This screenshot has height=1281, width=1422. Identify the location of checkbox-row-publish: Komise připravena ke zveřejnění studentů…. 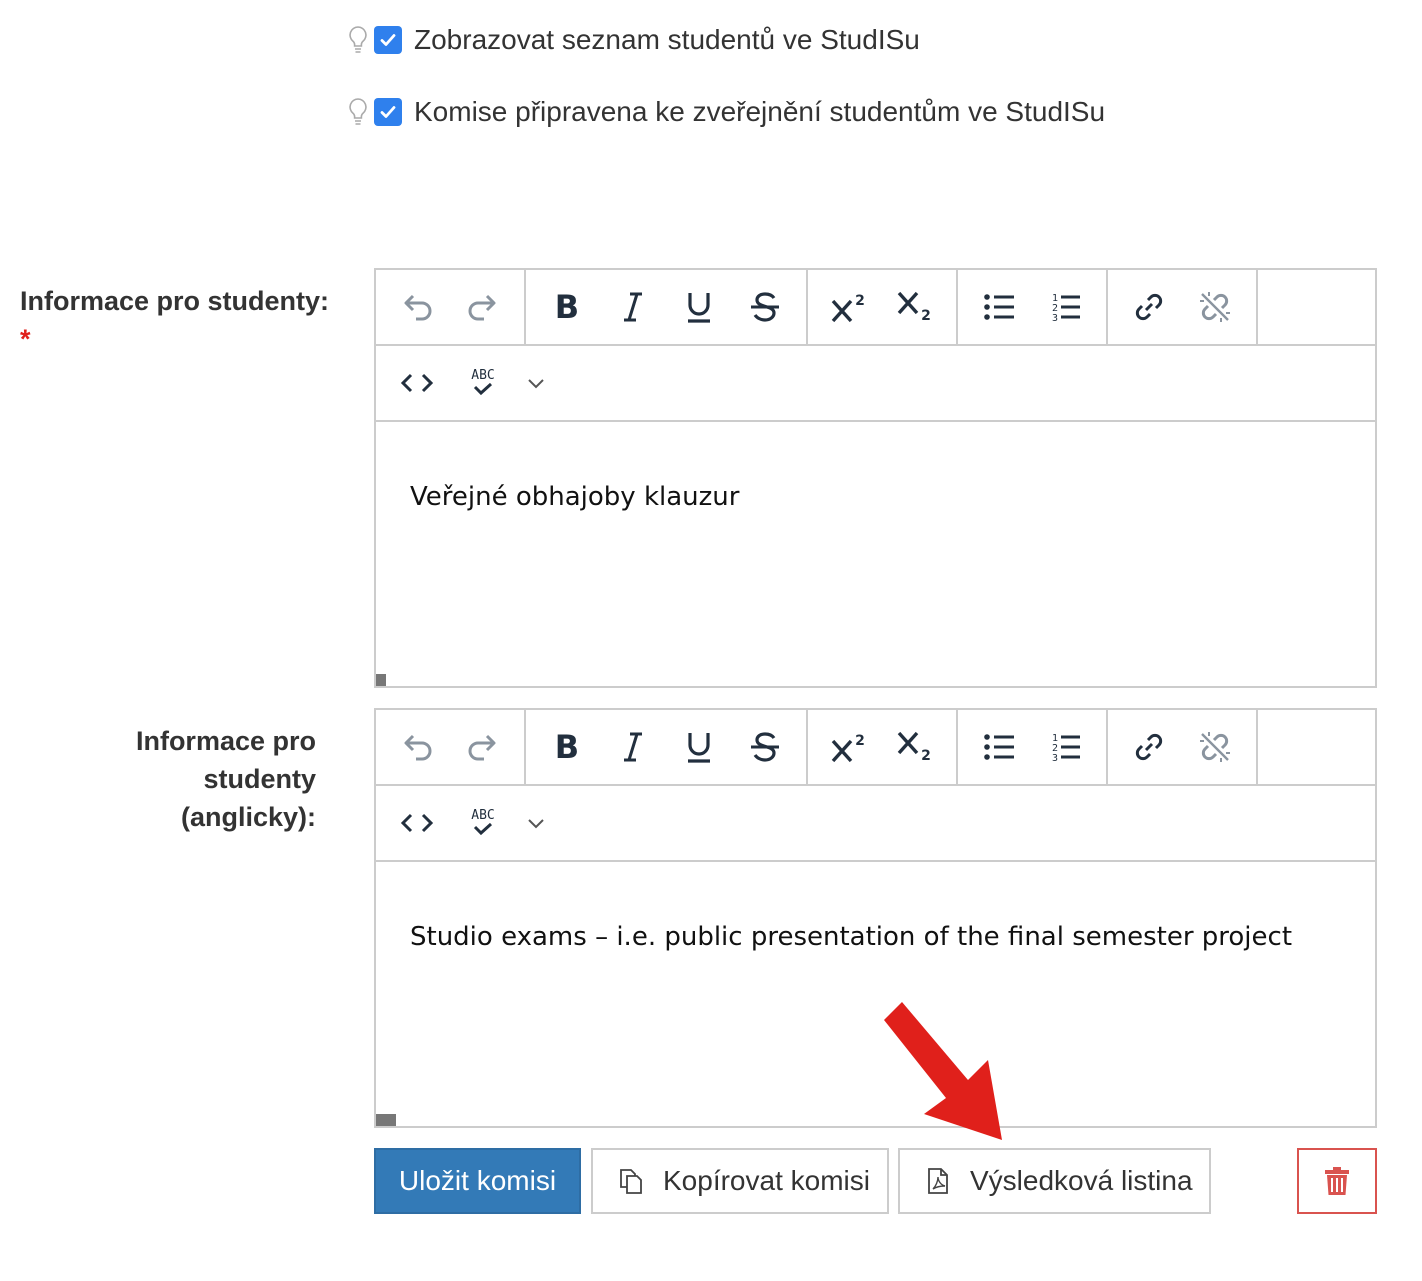
(725, 112).